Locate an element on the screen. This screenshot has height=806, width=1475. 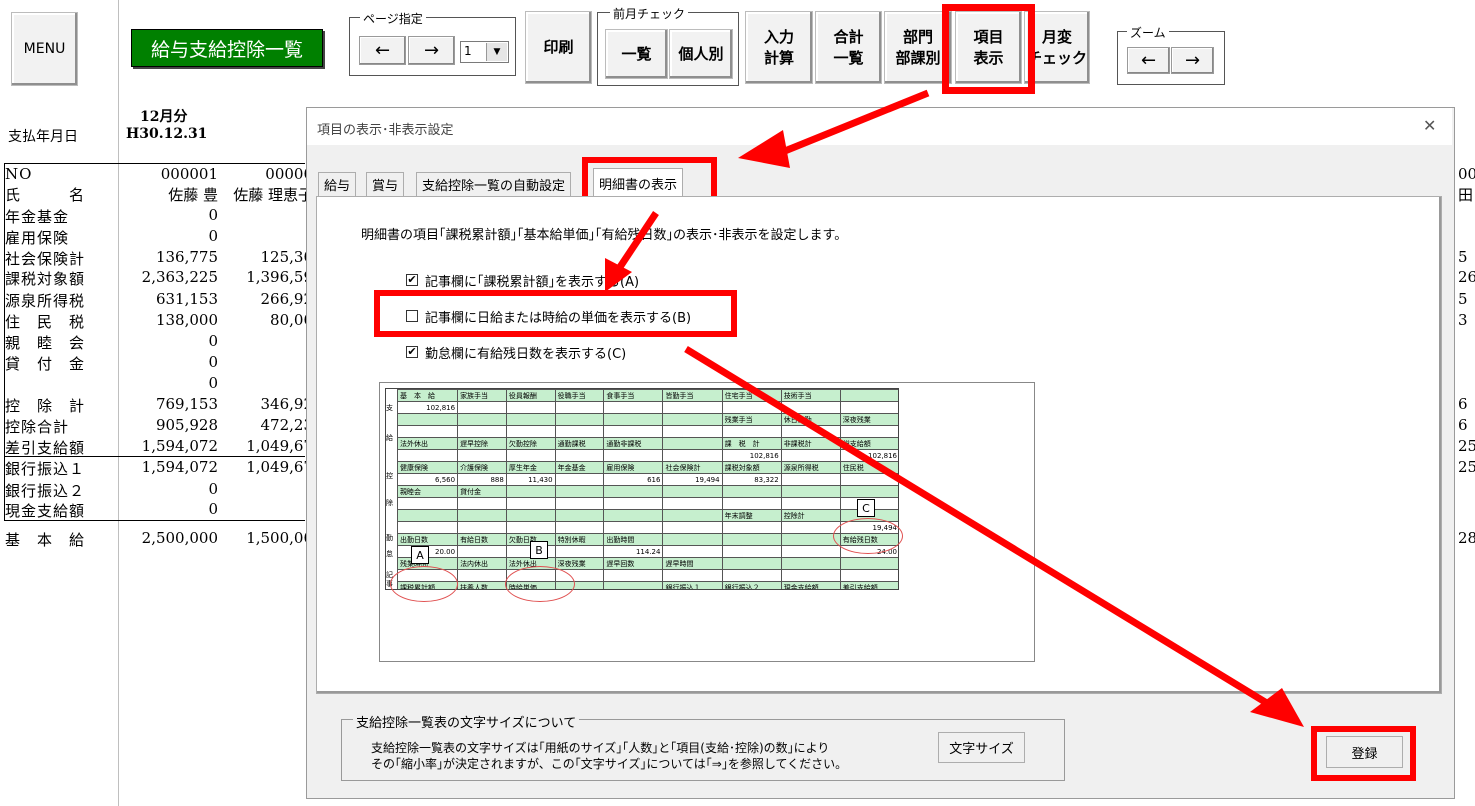
row-value-3: 6 is located at coordinates (1463, 404).